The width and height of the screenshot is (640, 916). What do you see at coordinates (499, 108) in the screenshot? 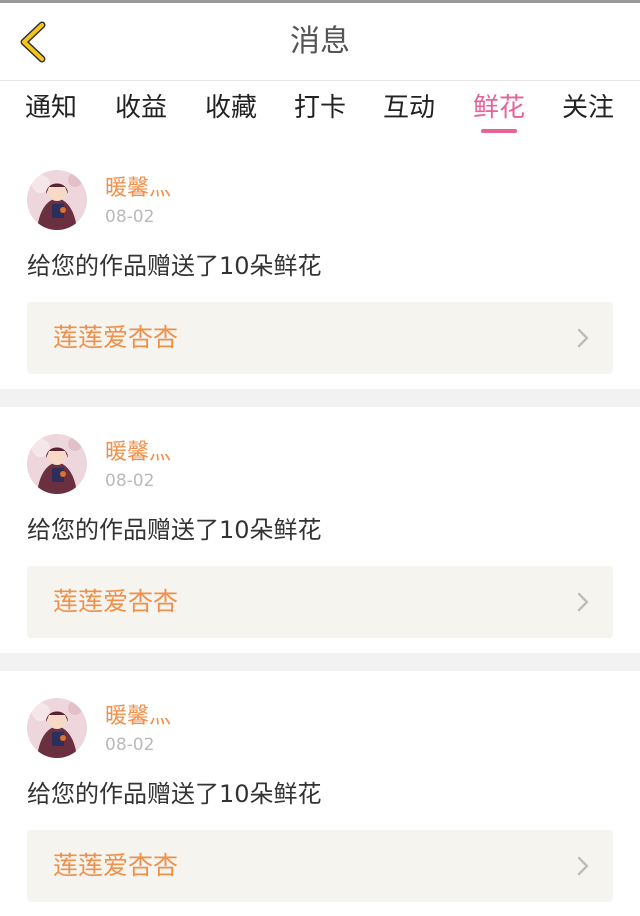
I see `tab-flowers: 鲜花` at bounding box center [499, 108].